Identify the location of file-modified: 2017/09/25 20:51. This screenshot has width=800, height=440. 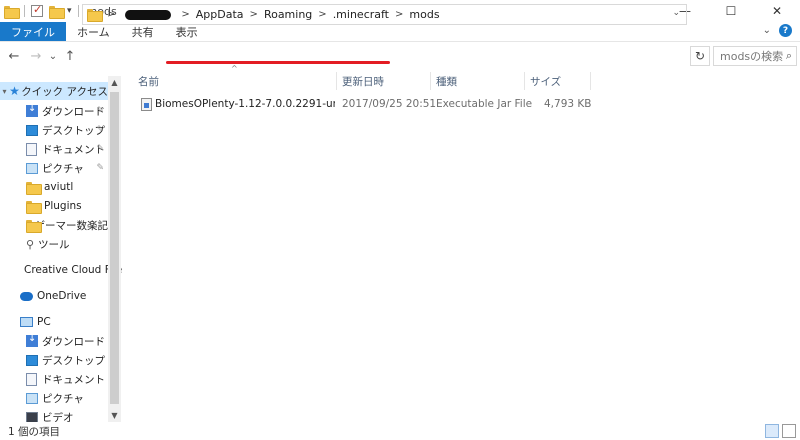
(389, 104).